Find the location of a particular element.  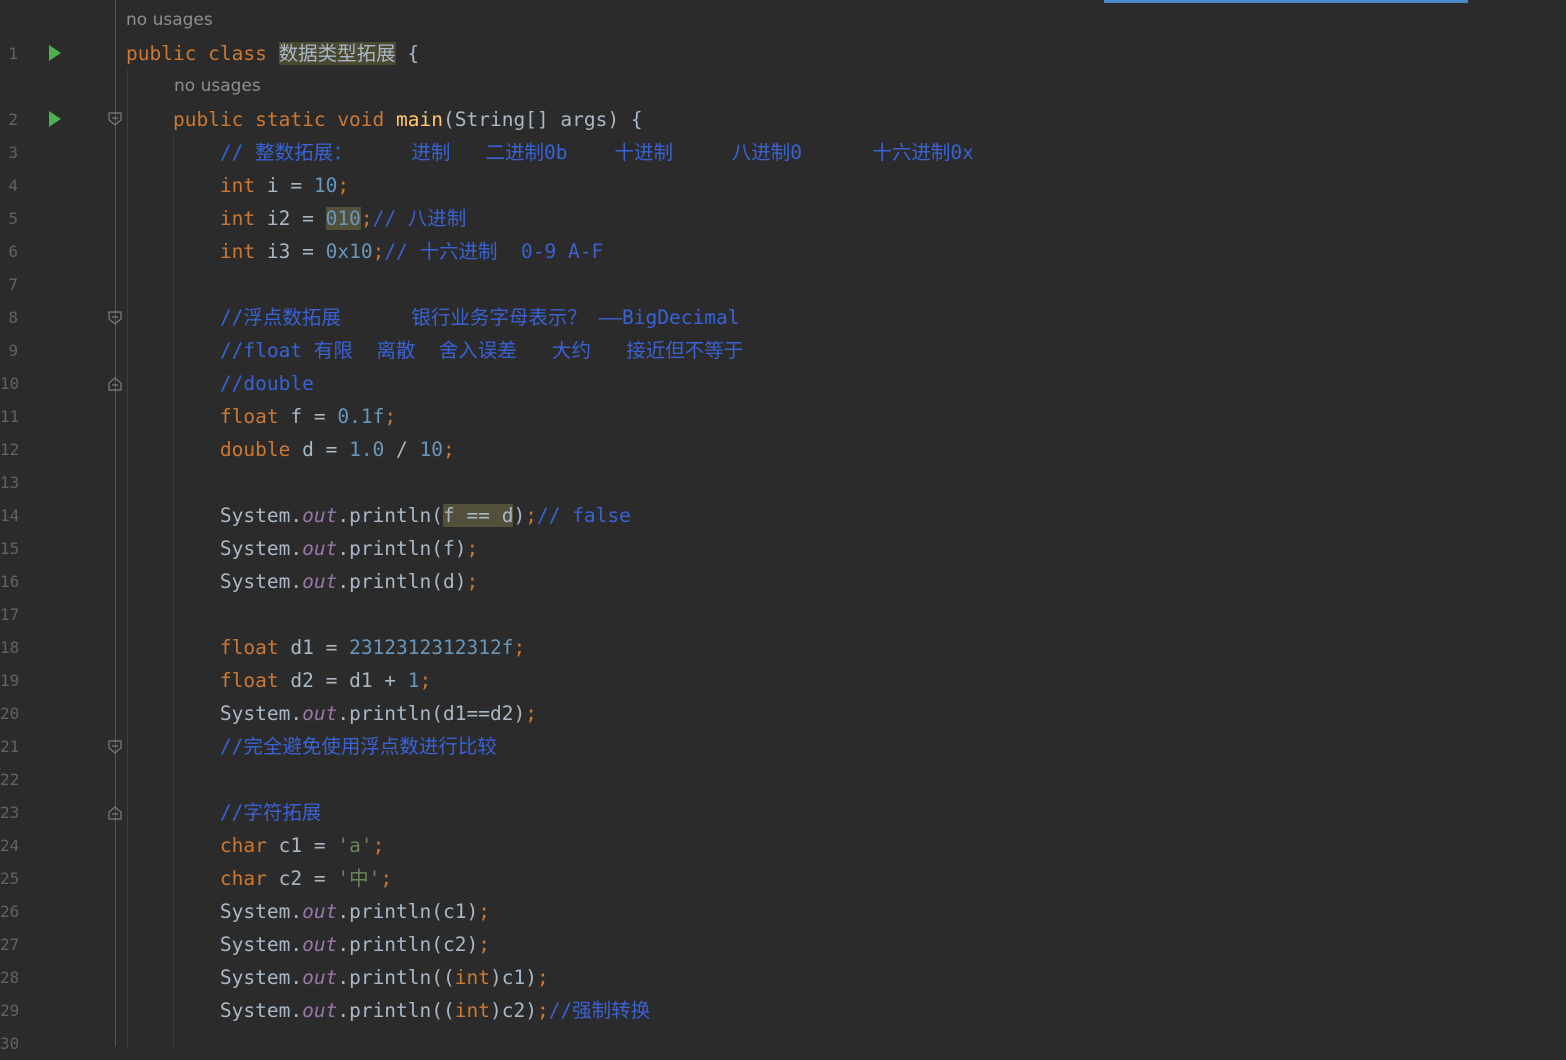

code-token: .println(( is located at coordinates (396, 1010).